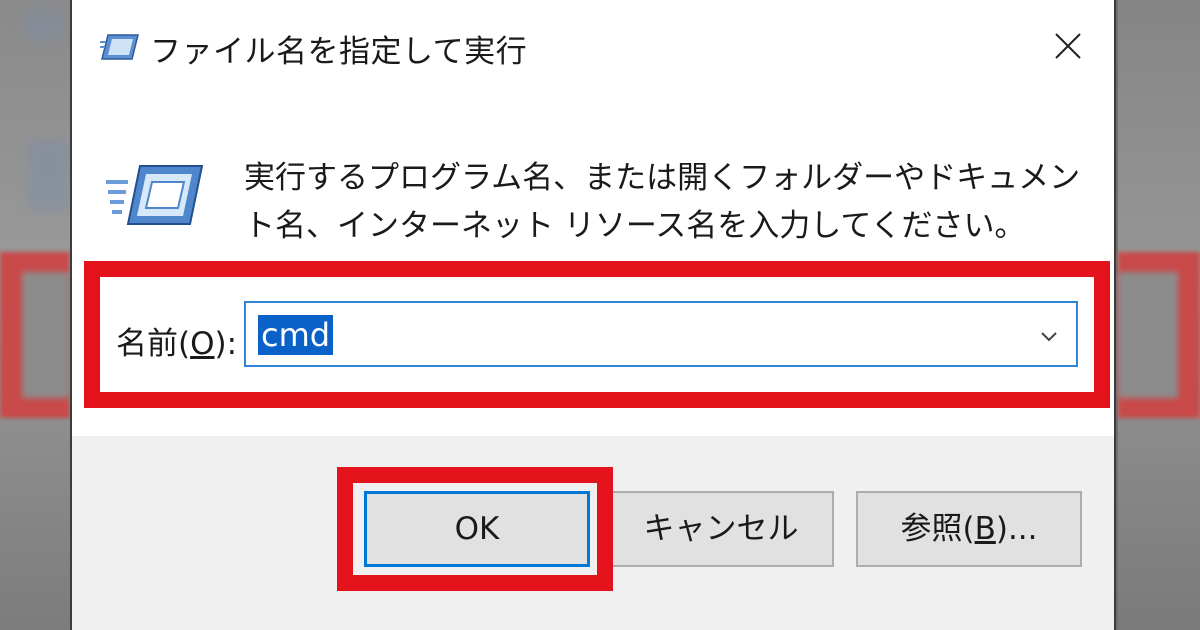 The image size is (1200, 630). I want to click on title-bar: ファイル名を指定して実行, so click(593, 48).